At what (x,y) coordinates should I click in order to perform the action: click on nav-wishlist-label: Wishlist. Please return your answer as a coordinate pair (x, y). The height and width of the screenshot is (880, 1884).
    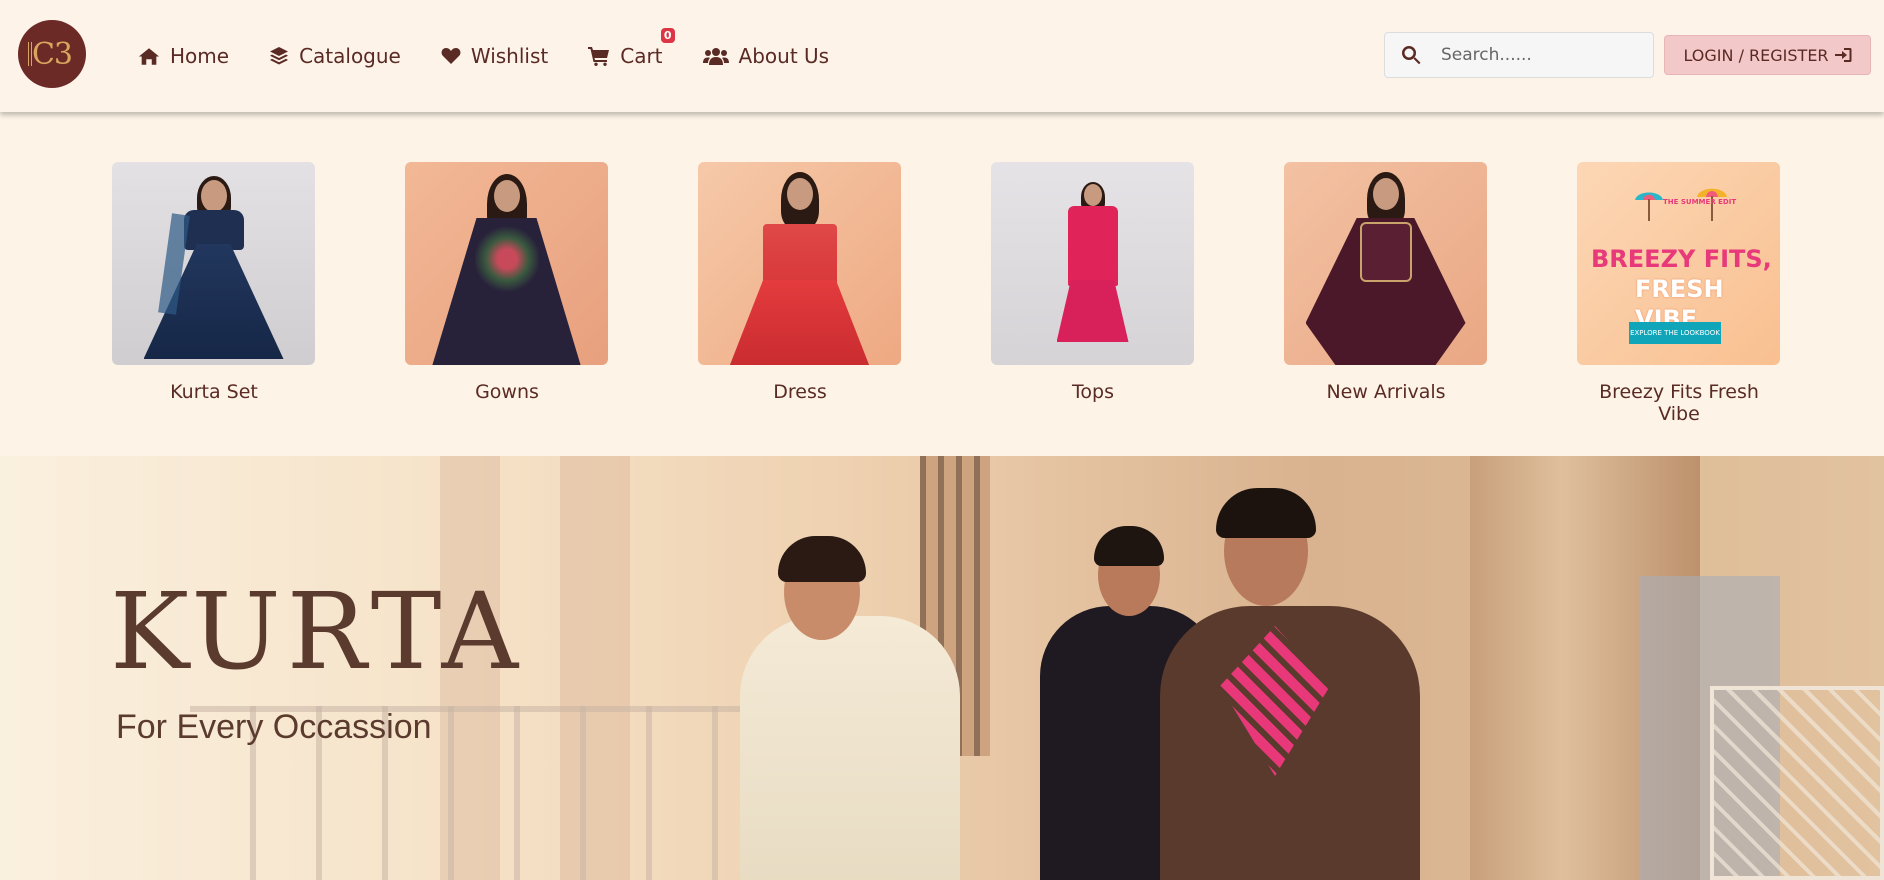
    Looking at the image, I should click on (509, 56).